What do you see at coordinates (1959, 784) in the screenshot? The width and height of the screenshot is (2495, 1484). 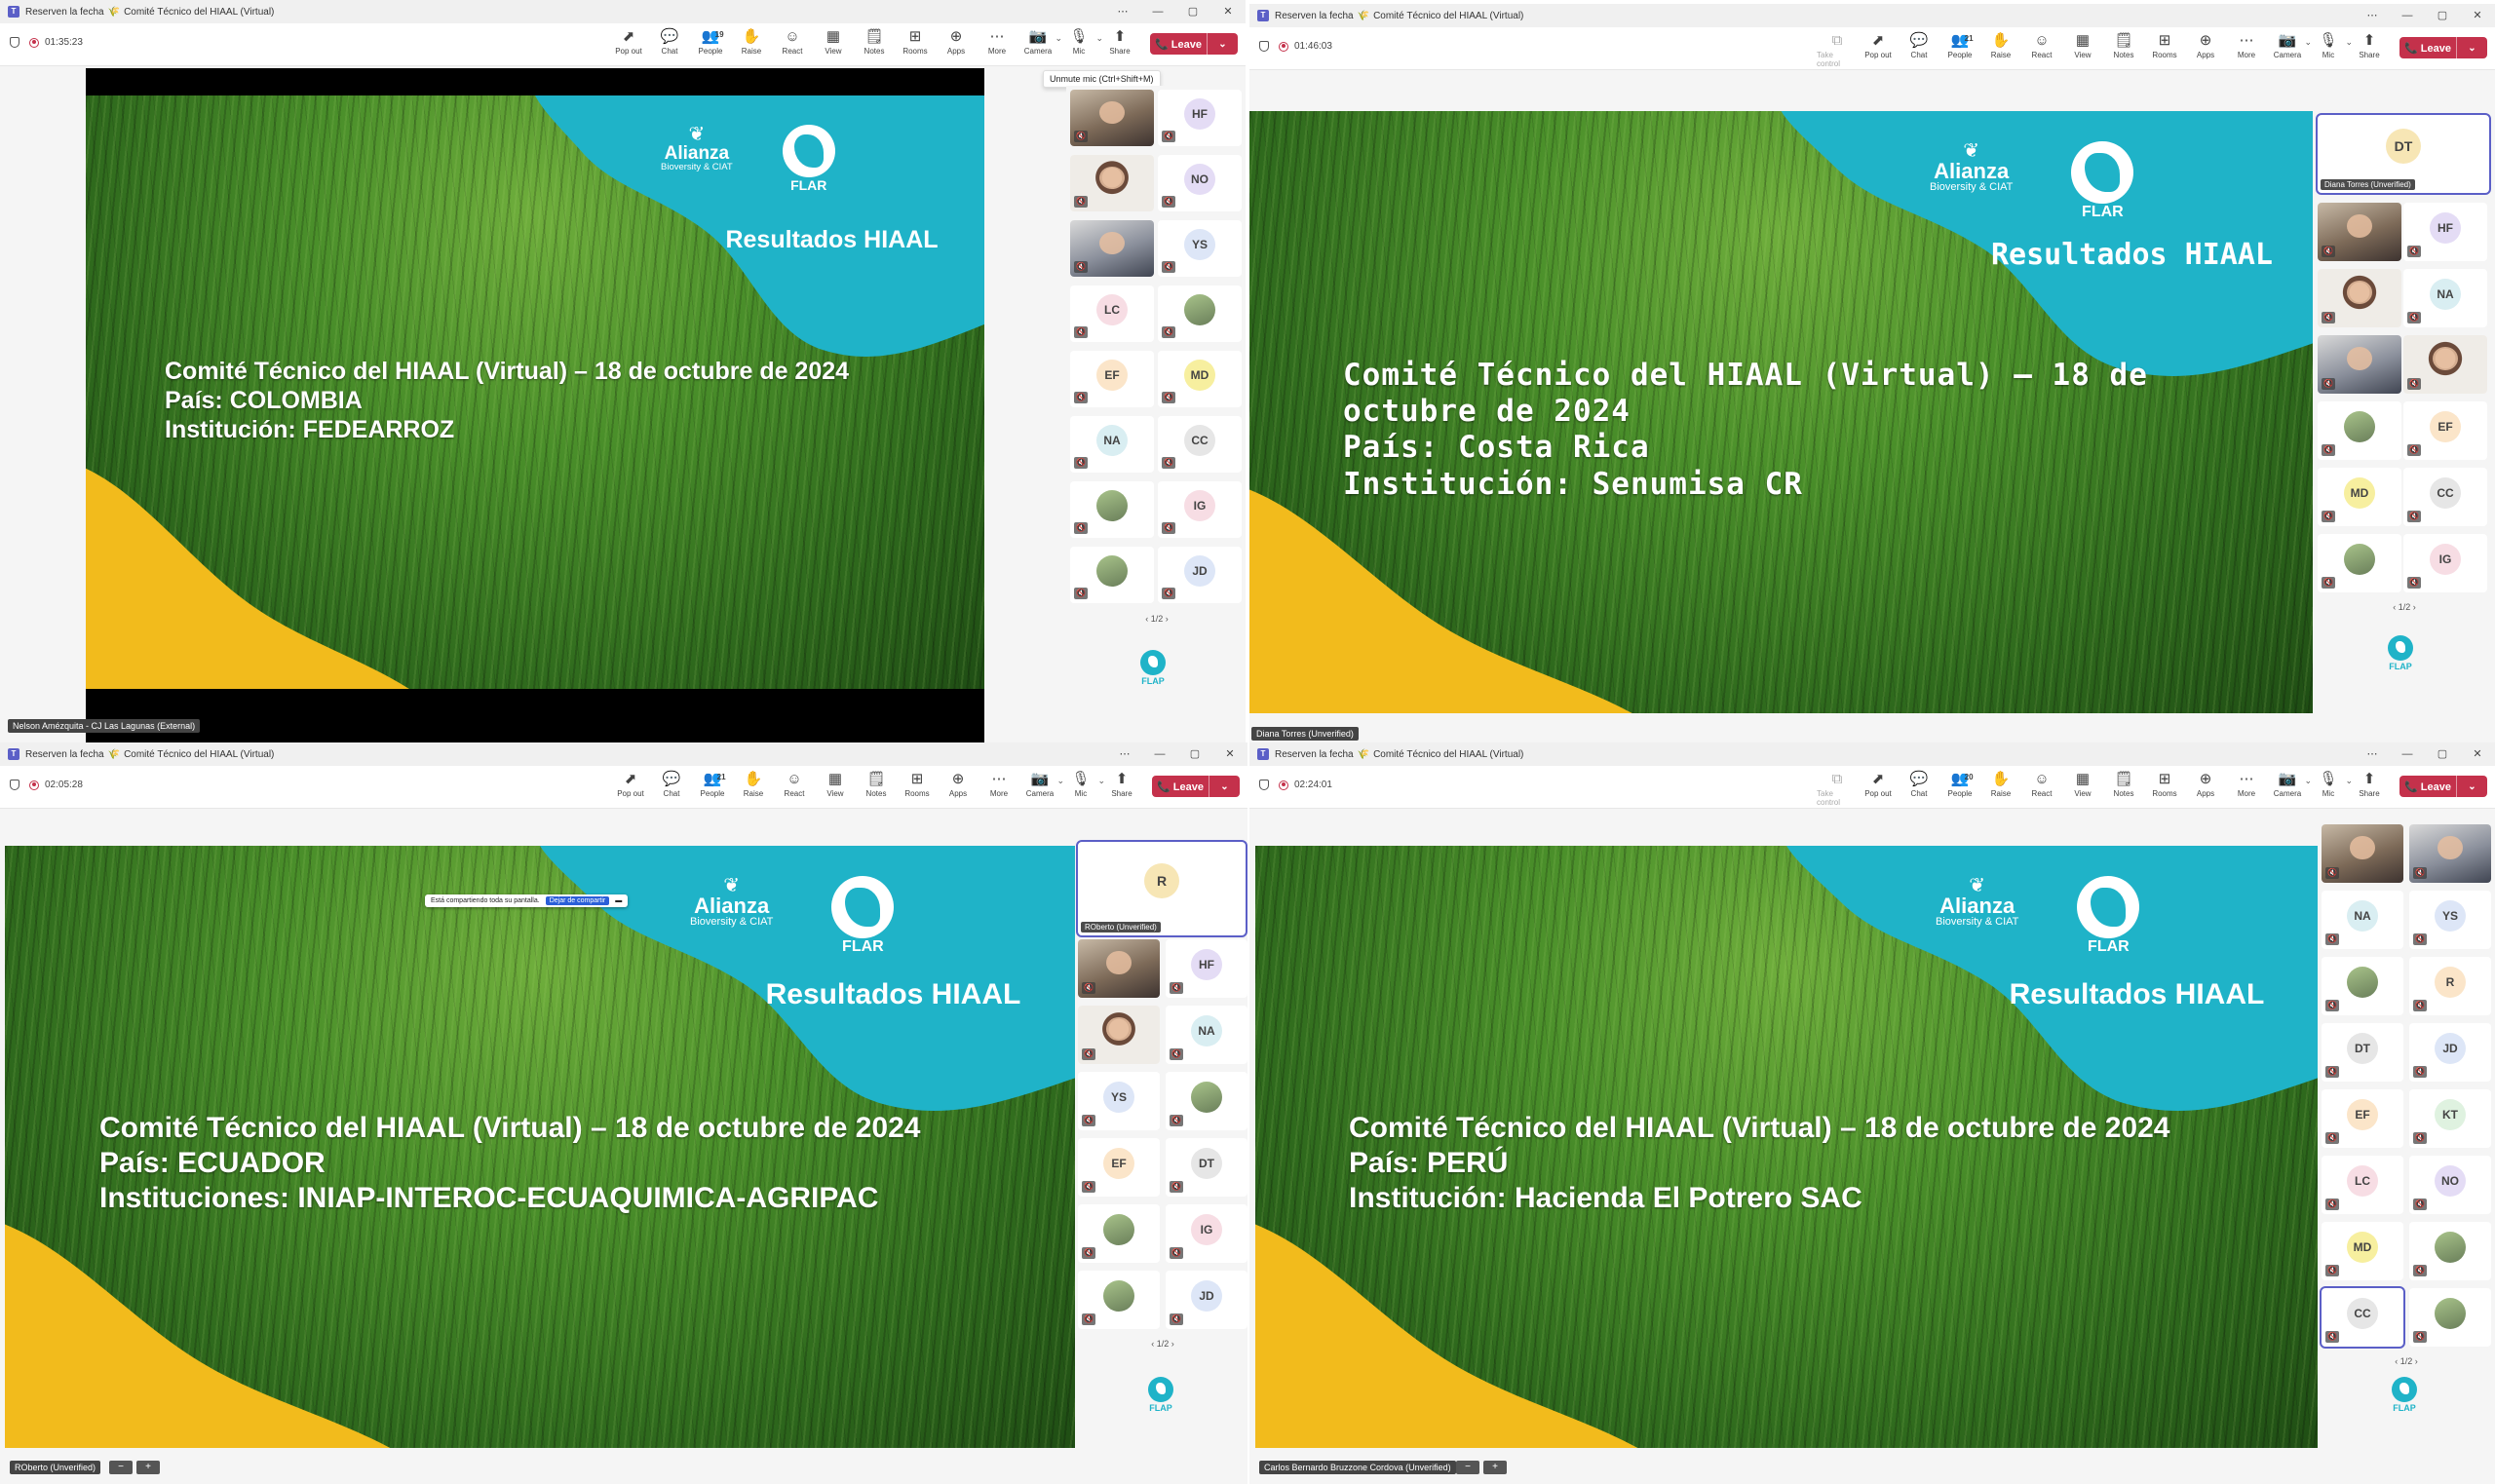 I see `people-button: 👥 20 People` at bounding box center [1959, 784].